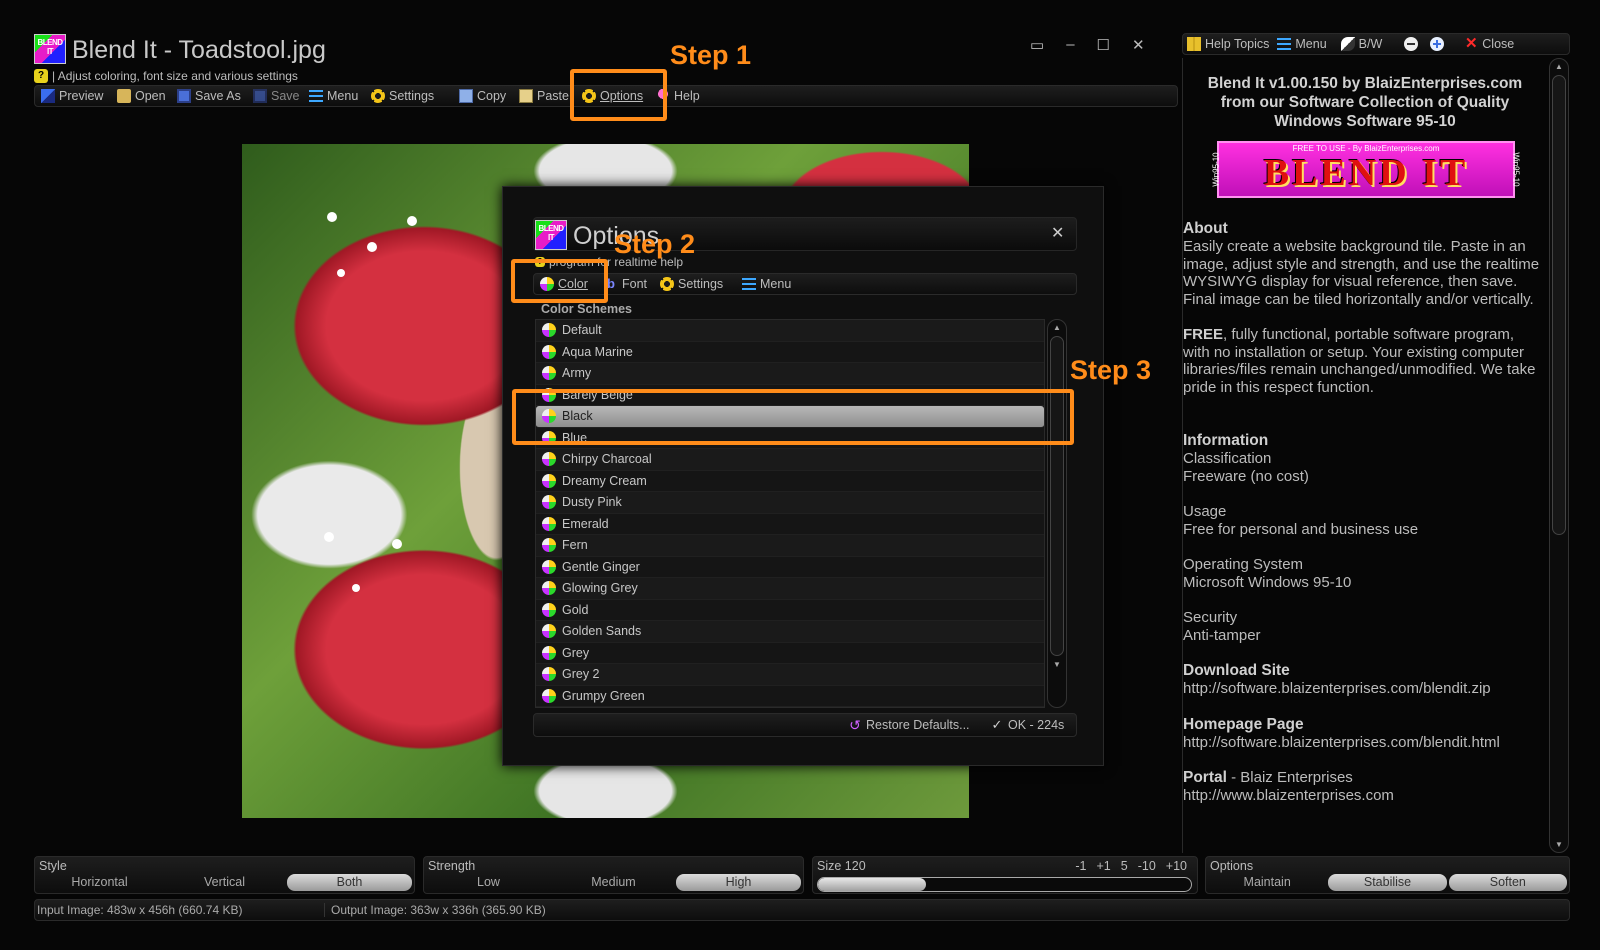 This screenshot has width=1600, height=950. Describe the element at coordinates (793, 417) in the screenshot. I see `step3-highlight` at that location.